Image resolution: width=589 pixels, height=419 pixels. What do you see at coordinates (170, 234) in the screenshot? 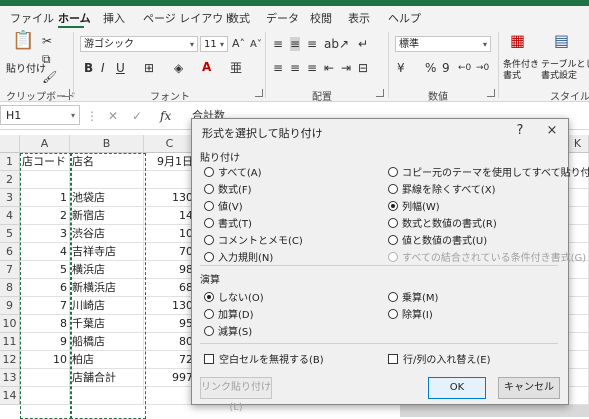
I see `cell-c5: 10` at bounding box center [170, 234].